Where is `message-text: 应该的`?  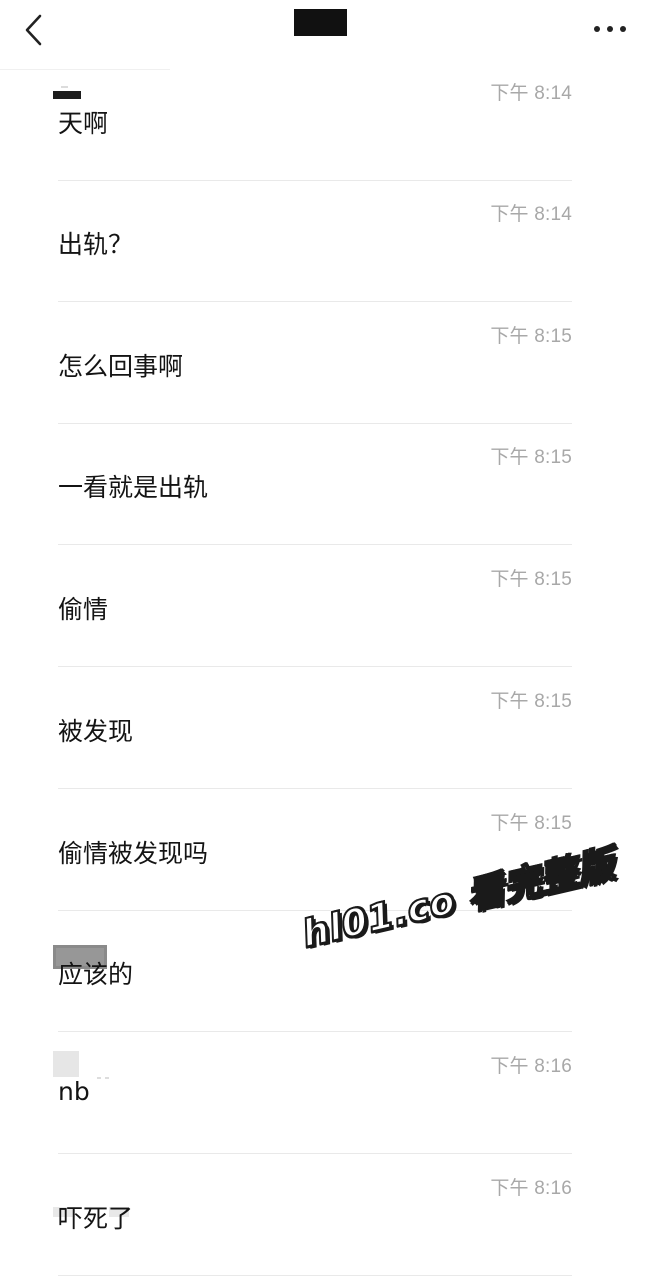
message-text: 应该的 is located at coordinates (96, 974).